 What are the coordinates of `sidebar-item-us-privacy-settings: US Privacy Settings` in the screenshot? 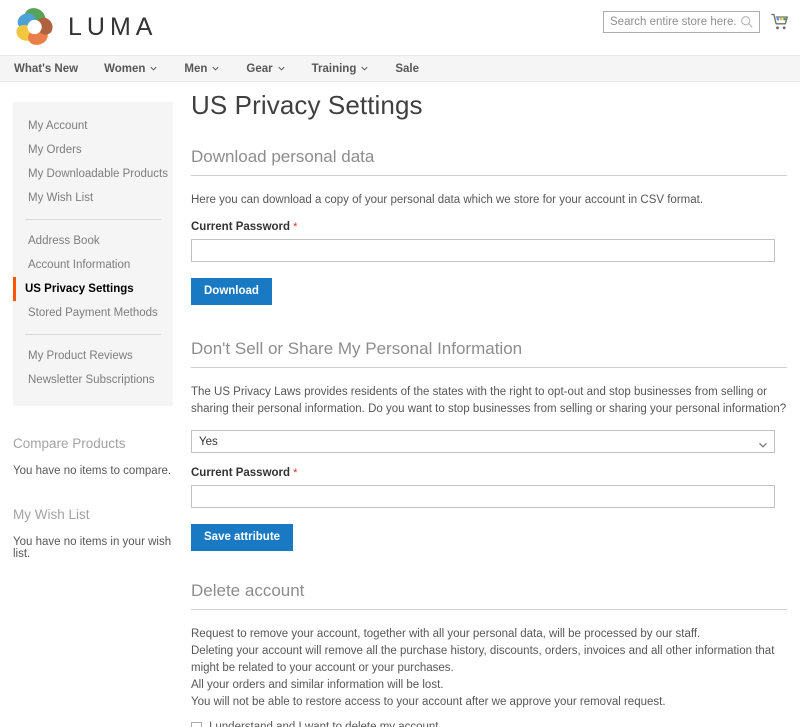 It's located at (93, 289).